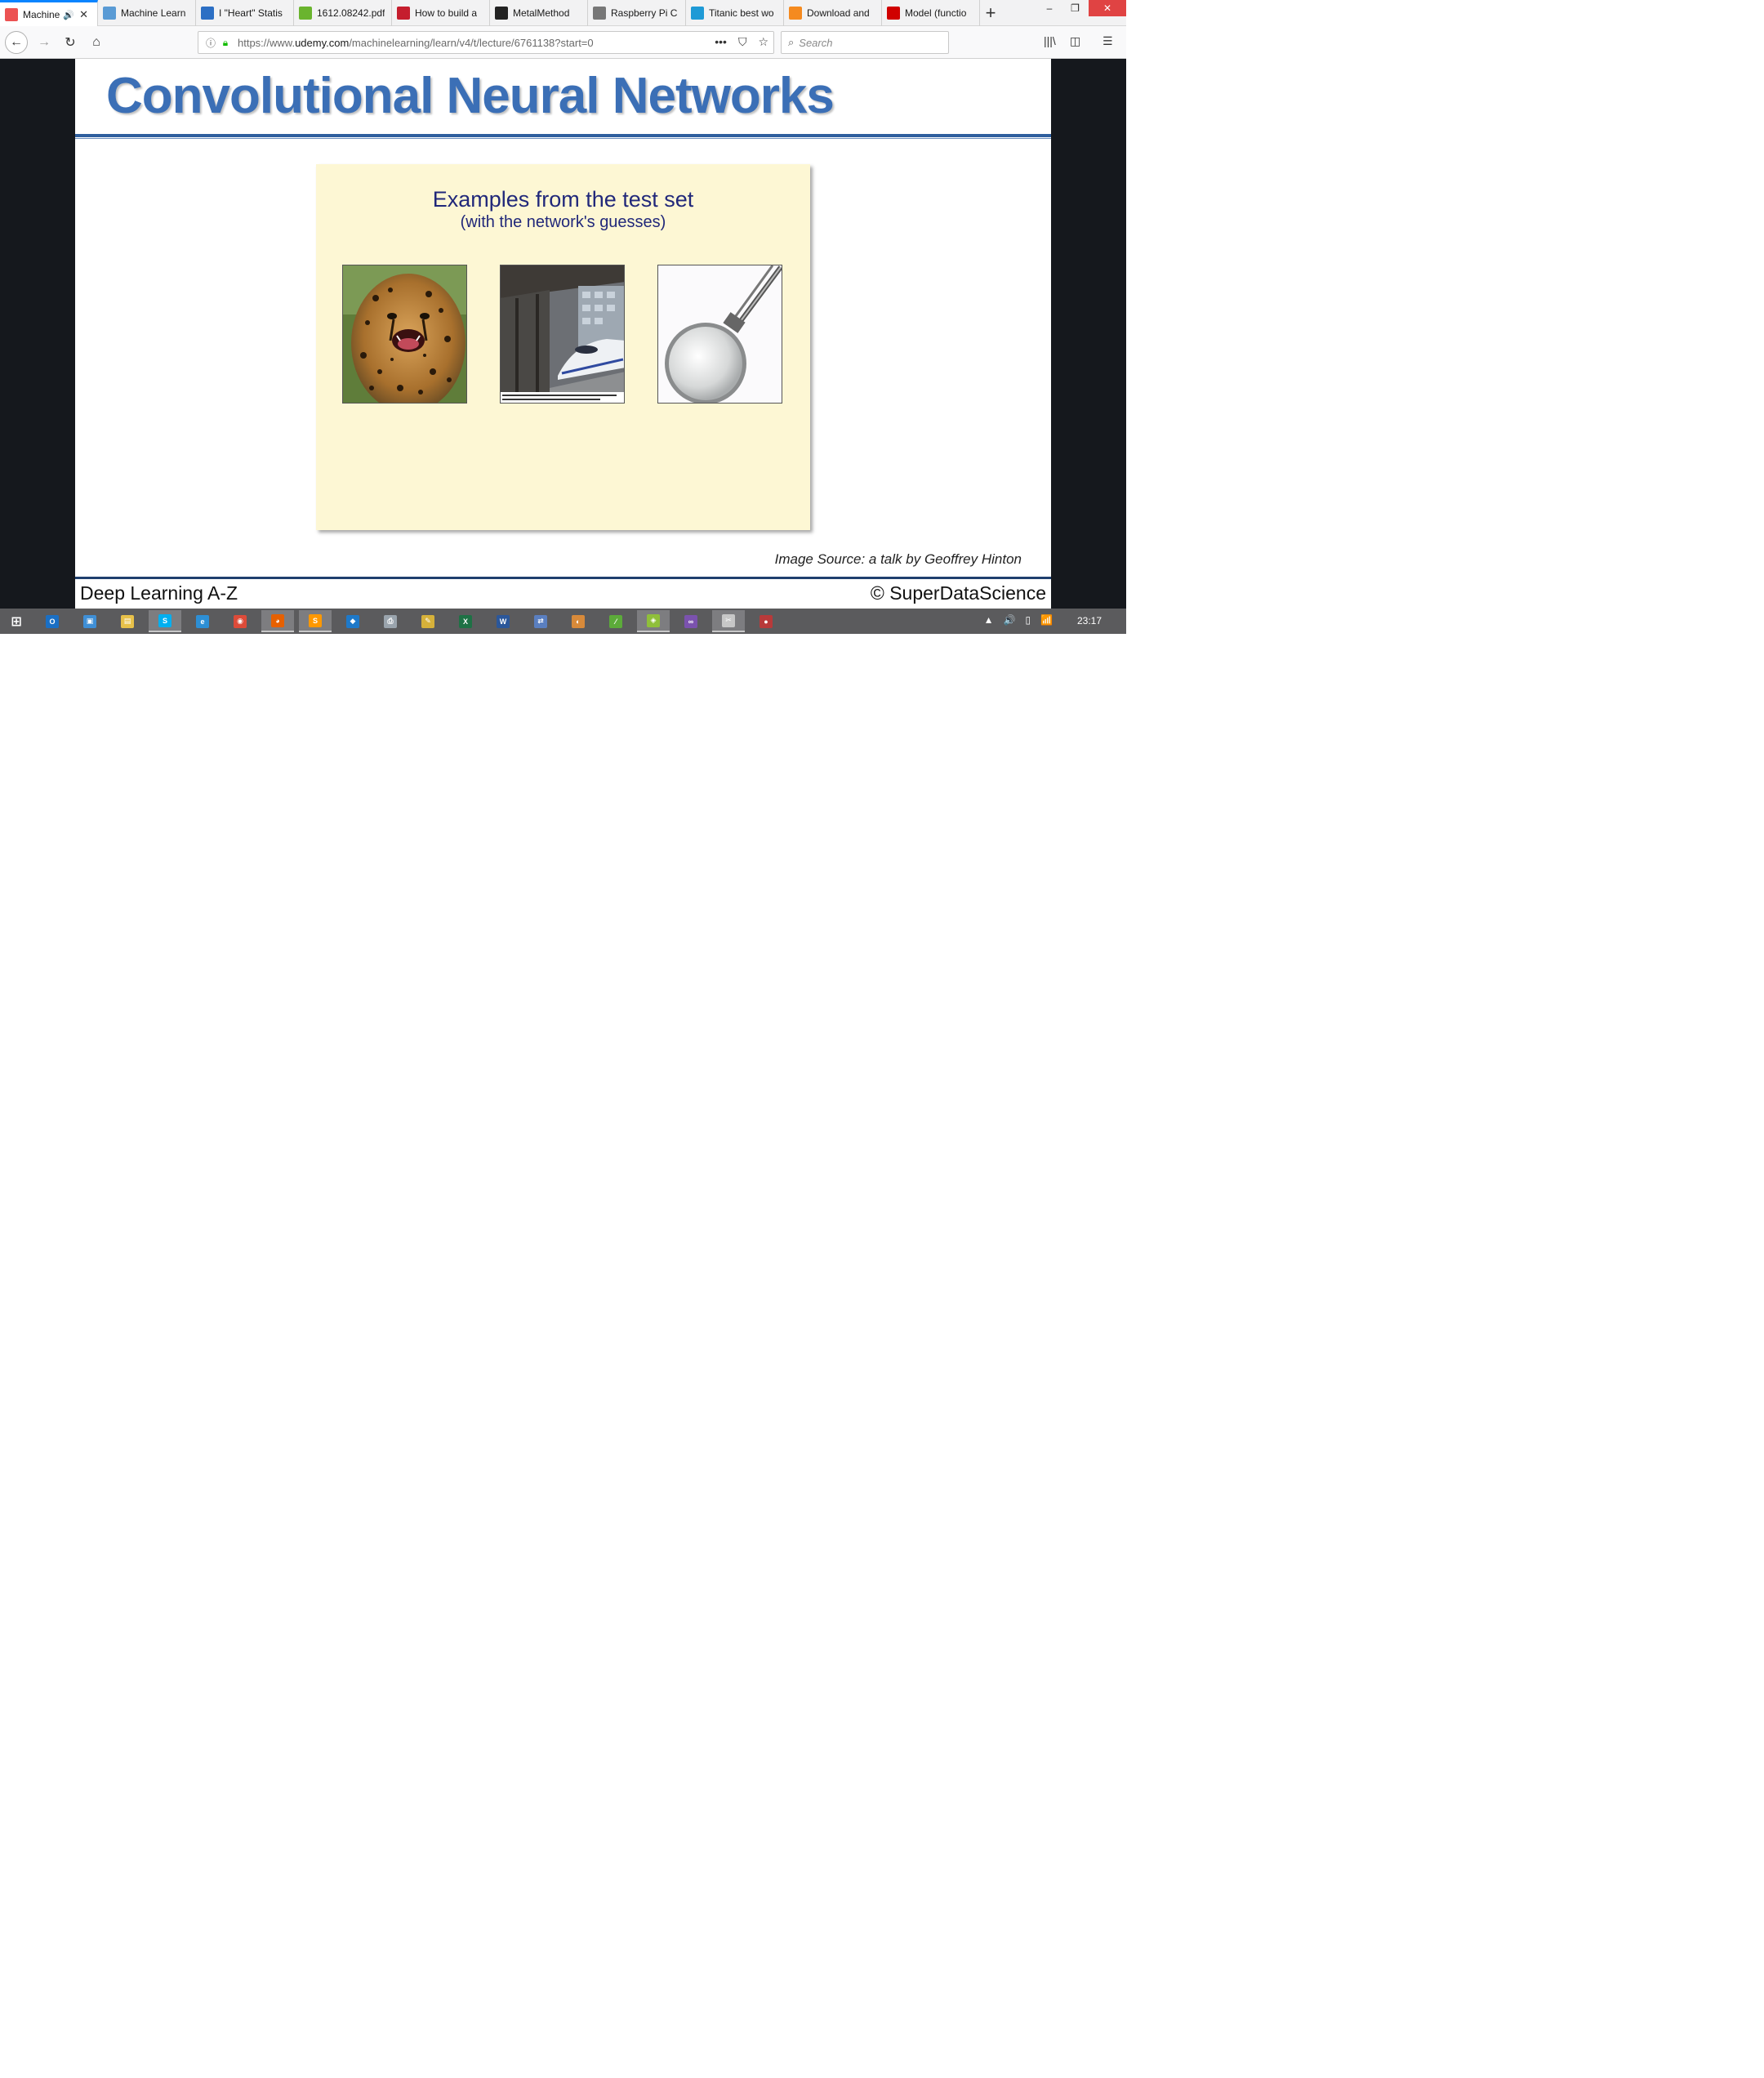  I want to click on taskbar-app-button: ✎, so click(428, 621).